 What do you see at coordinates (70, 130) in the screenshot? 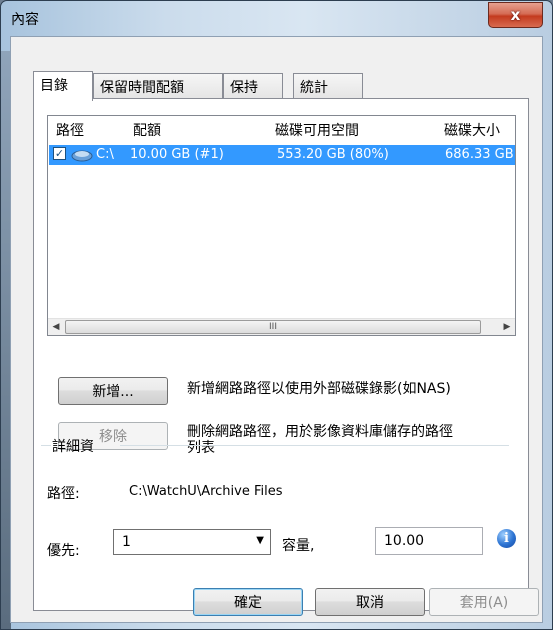
I see `column-header-path: 路徑` at bounding box center [70, 130].